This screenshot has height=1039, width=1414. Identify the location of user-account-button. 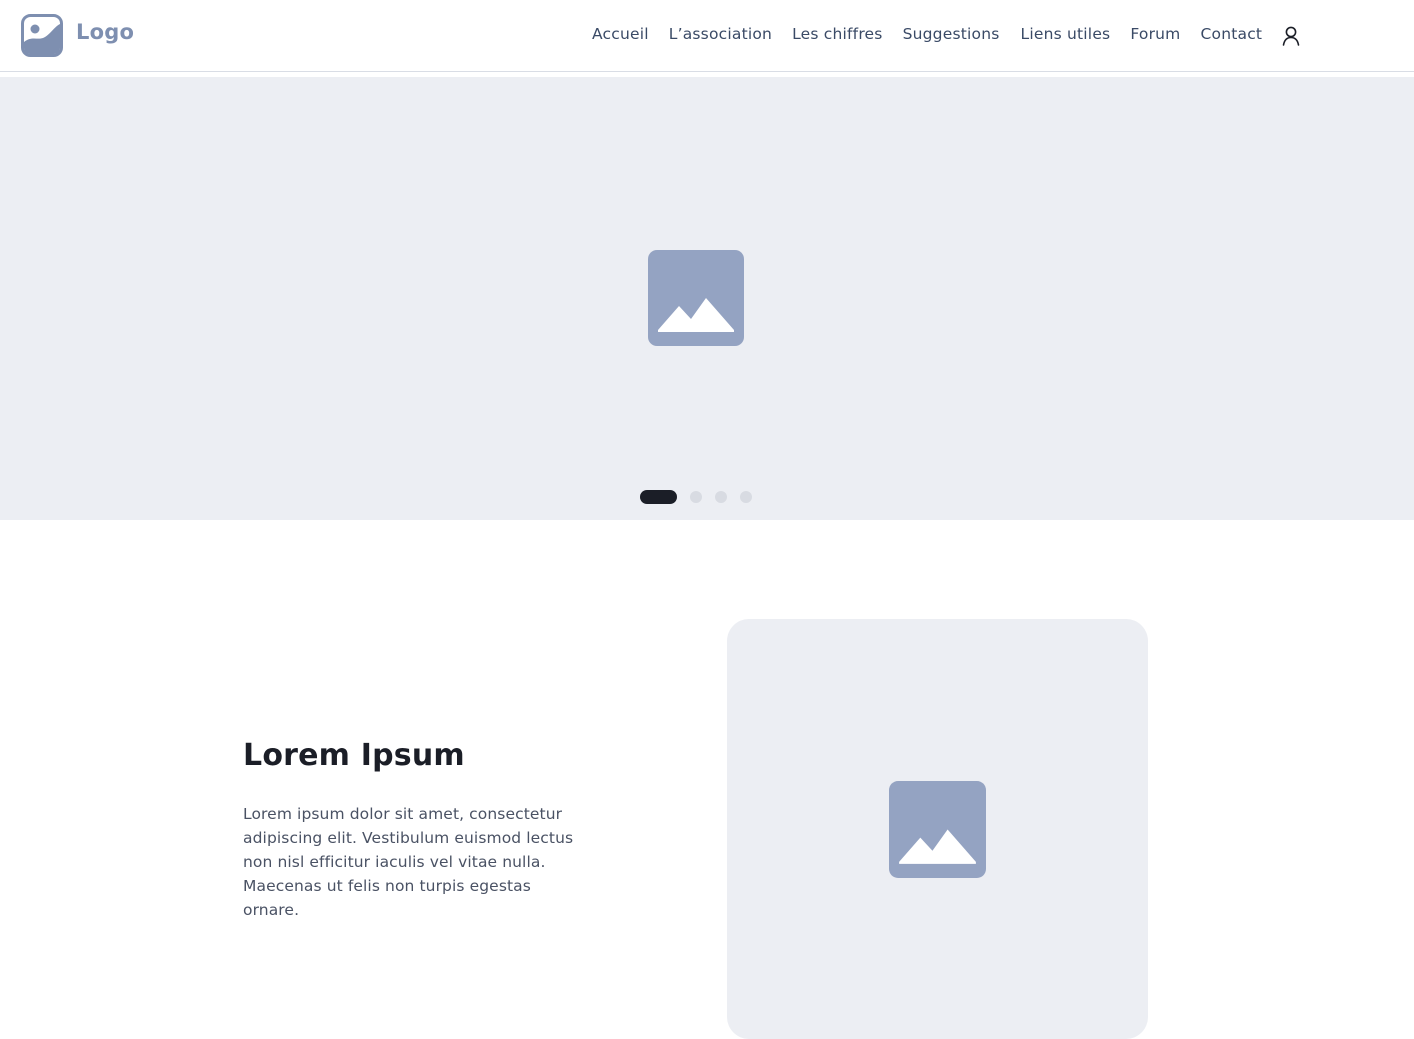
(1291, 36).